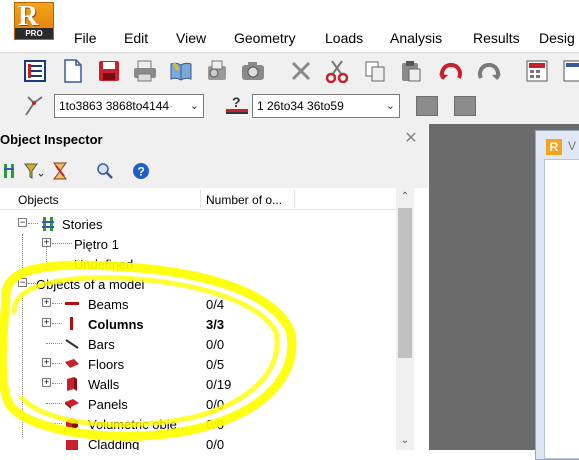 This screenshot has height=460, width=579. Describe the element at coordinates (557, 145) in the screenshot. I see `document-title-bar: R V` at that location.